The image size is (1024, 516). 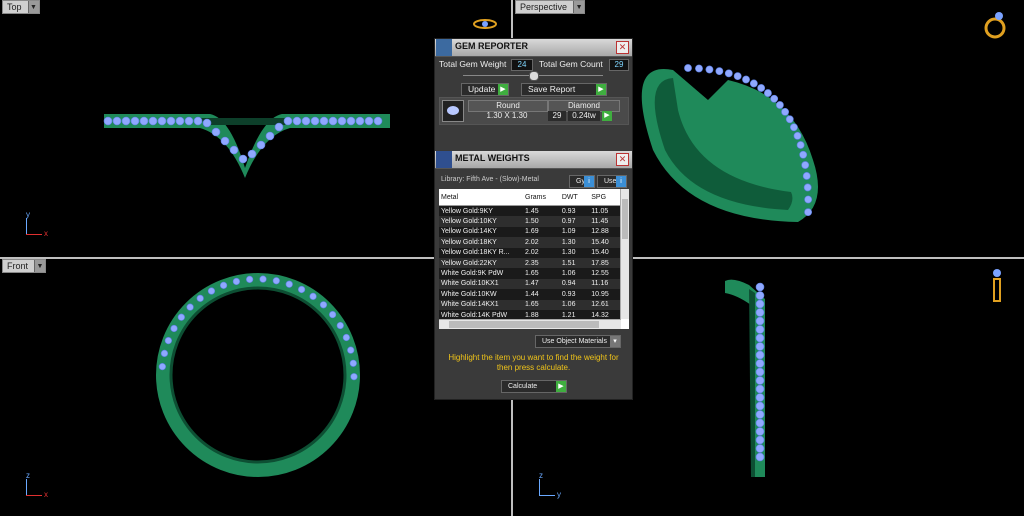 What do you see at coordinates (578, 341) in the screenshot?
I see `use-object-materials-select: Use Object Materials ▾` at bounding box center [578, 341].